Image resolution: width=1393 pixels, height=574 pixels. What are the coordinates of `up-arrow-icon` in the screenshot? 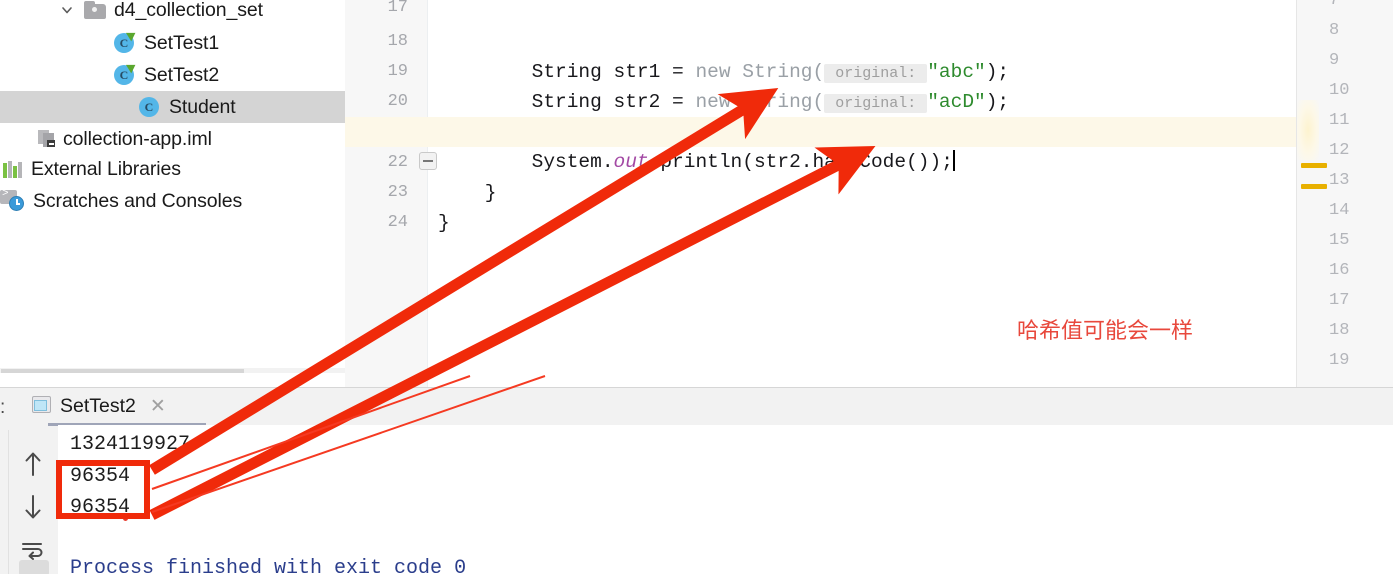 It's located at (33, 464).